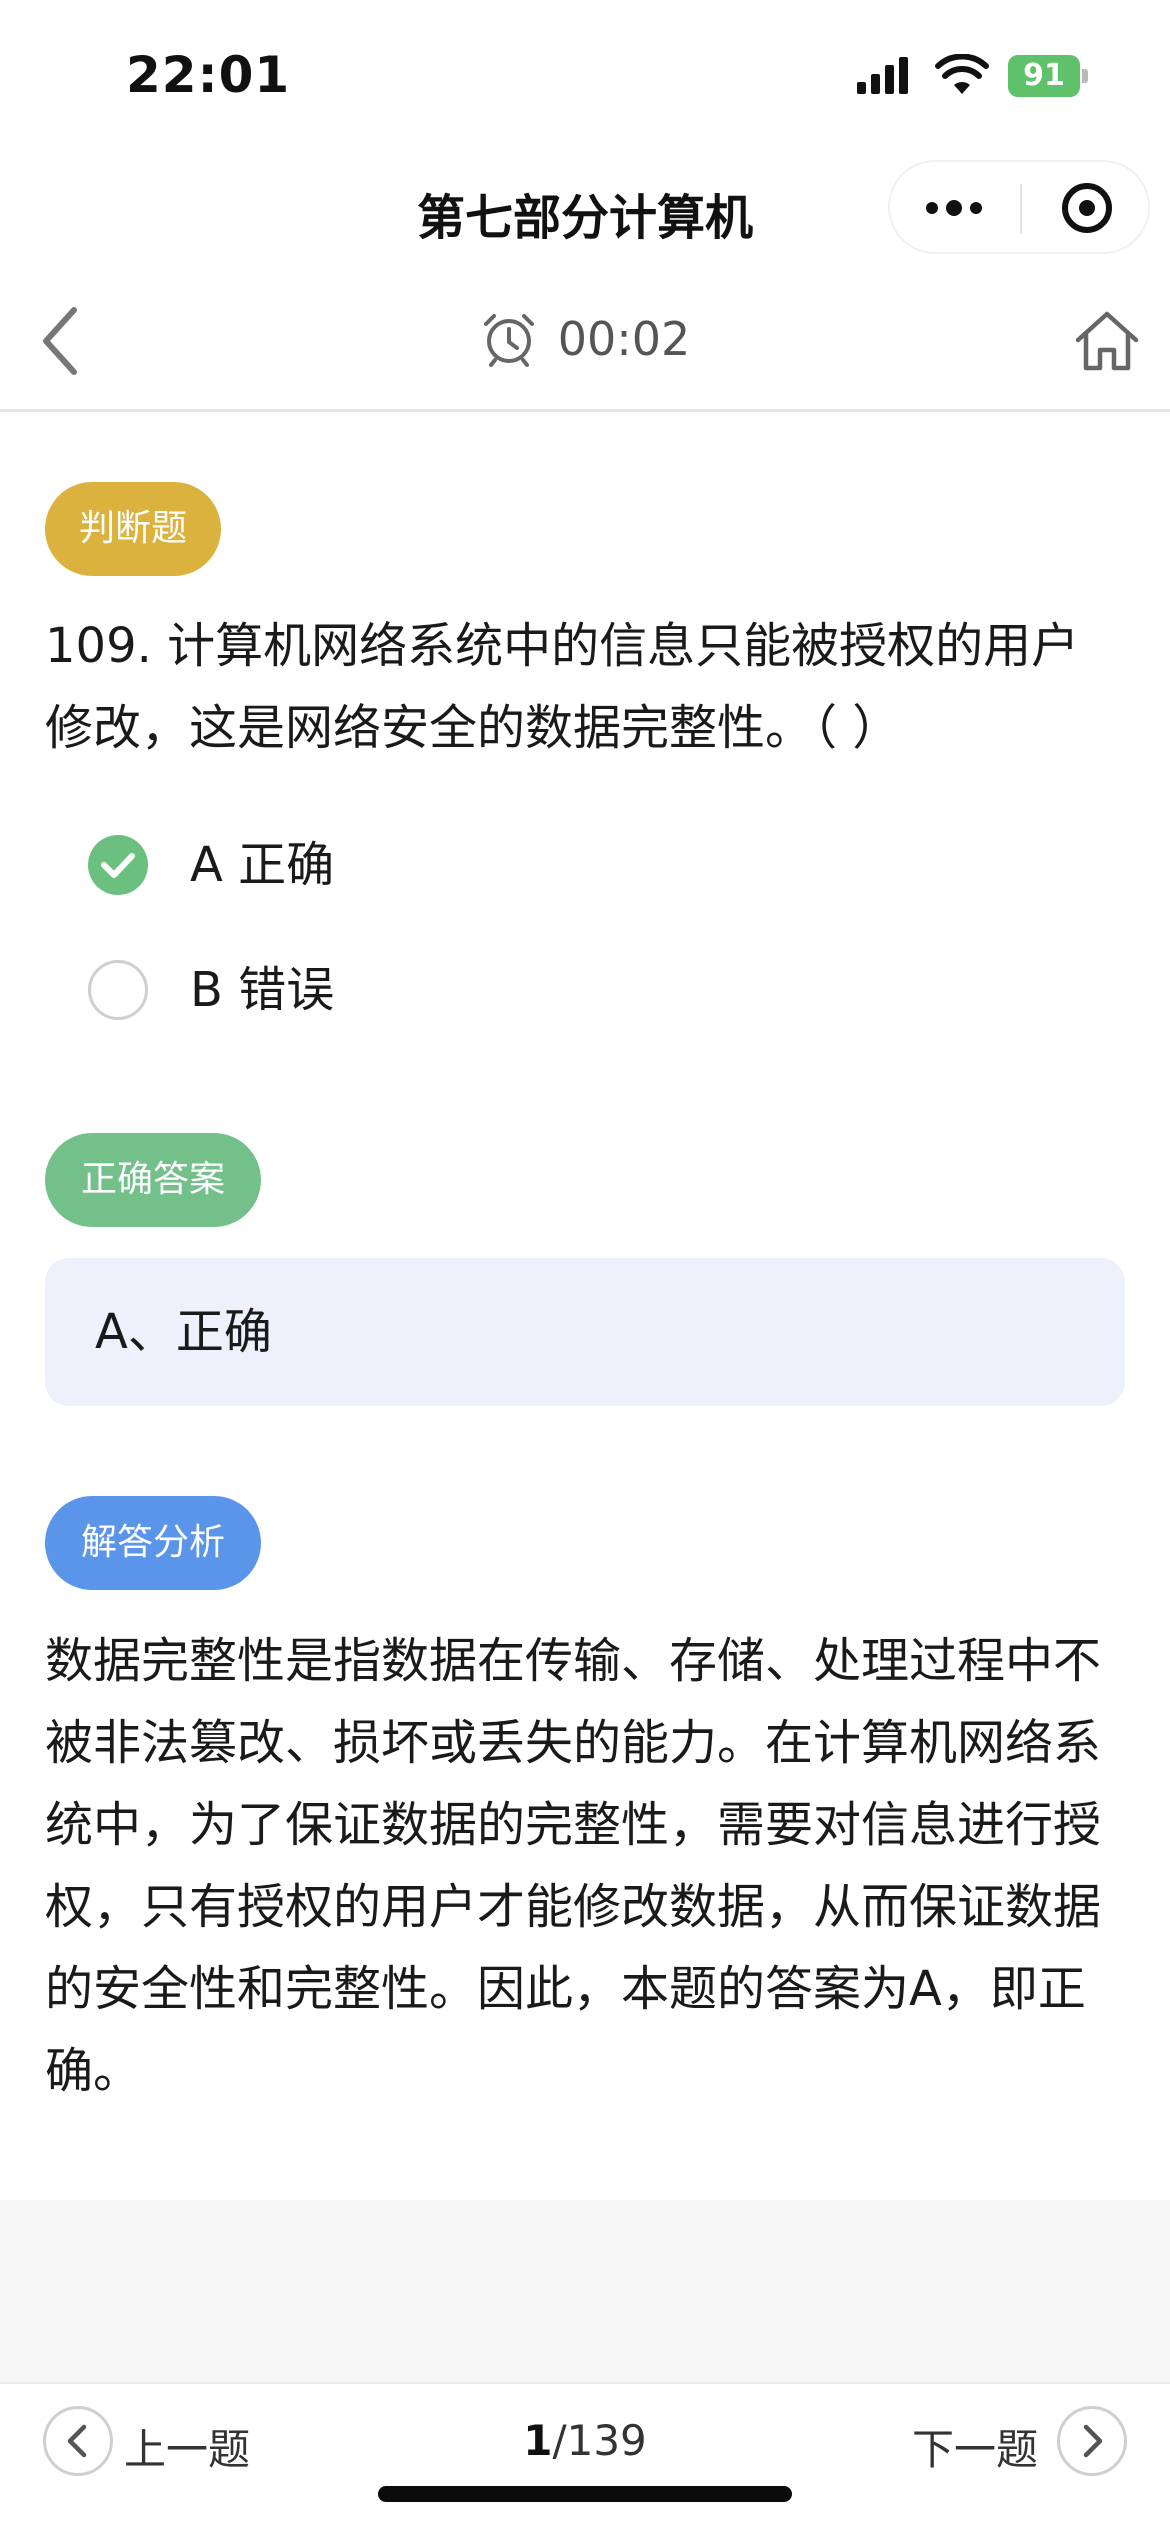  I want to click on answer-text: A、正确, so click(183, 1332).